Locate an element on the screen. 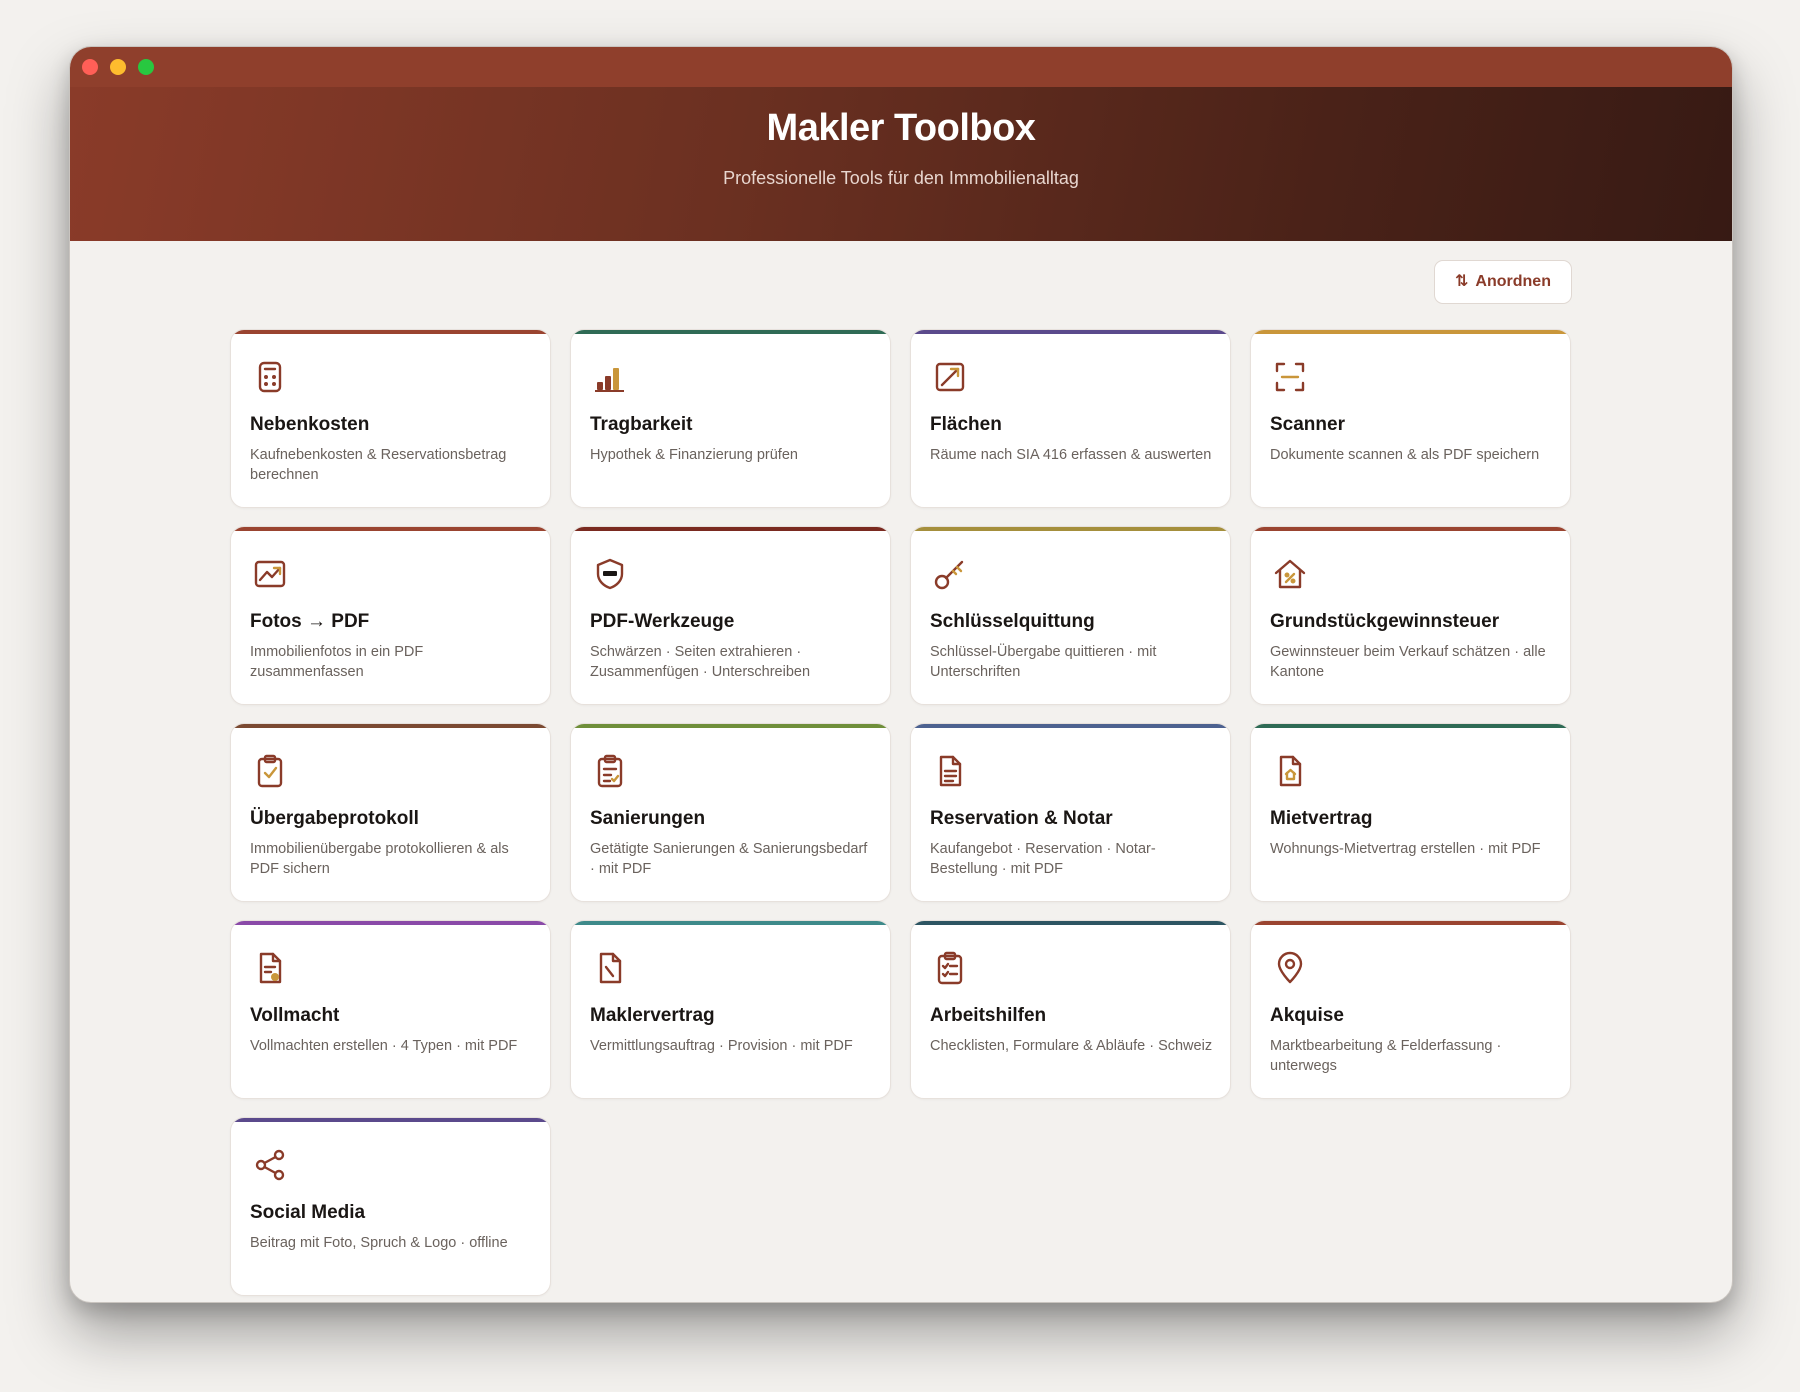  tool-title: Flächen is located at coordinates (966, 424).